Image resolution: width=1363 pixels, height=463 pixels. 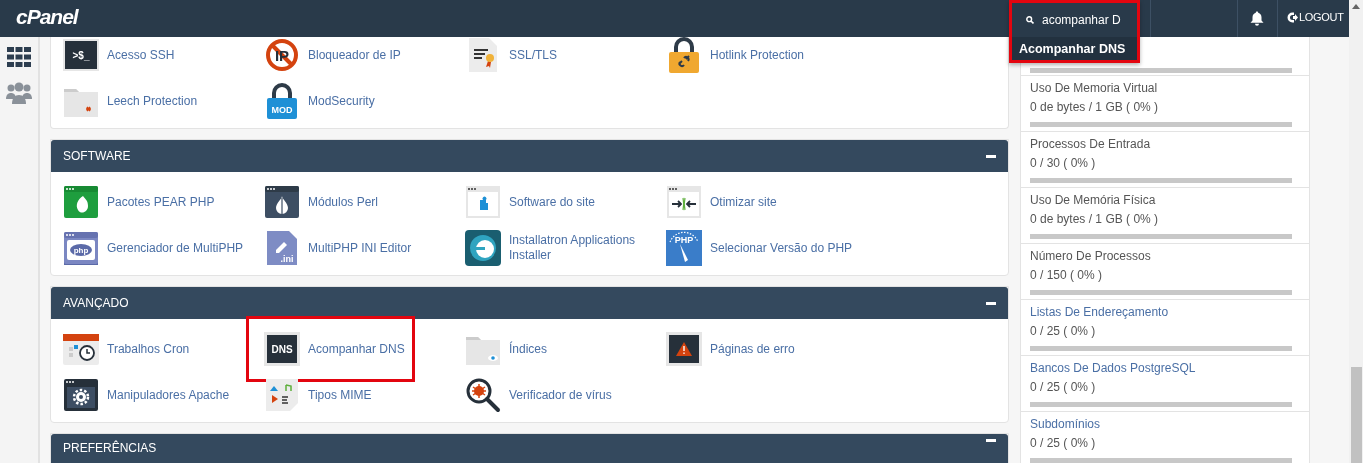 What do you see at coordinates (1165, 312) in the screenshot?
I see `stat-link: Listas De Endereçamento` at bounding box center [1165, 312].